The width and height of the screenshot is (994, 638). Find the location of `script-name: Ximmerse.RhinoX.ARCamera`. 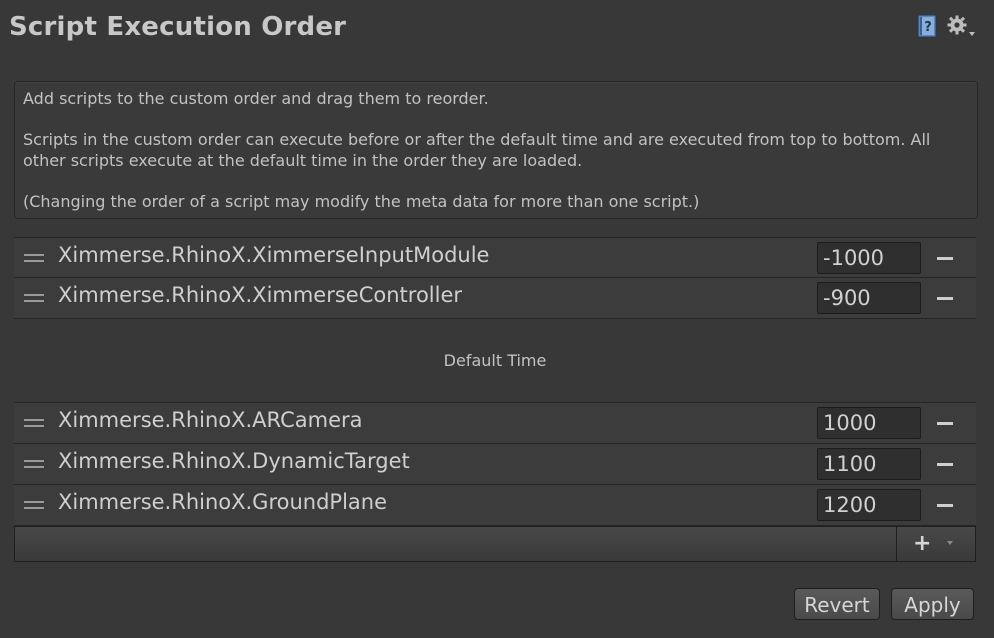

script-name: Ximmerse.RhinoX.ARCamera is located at coordinates (210, 420).